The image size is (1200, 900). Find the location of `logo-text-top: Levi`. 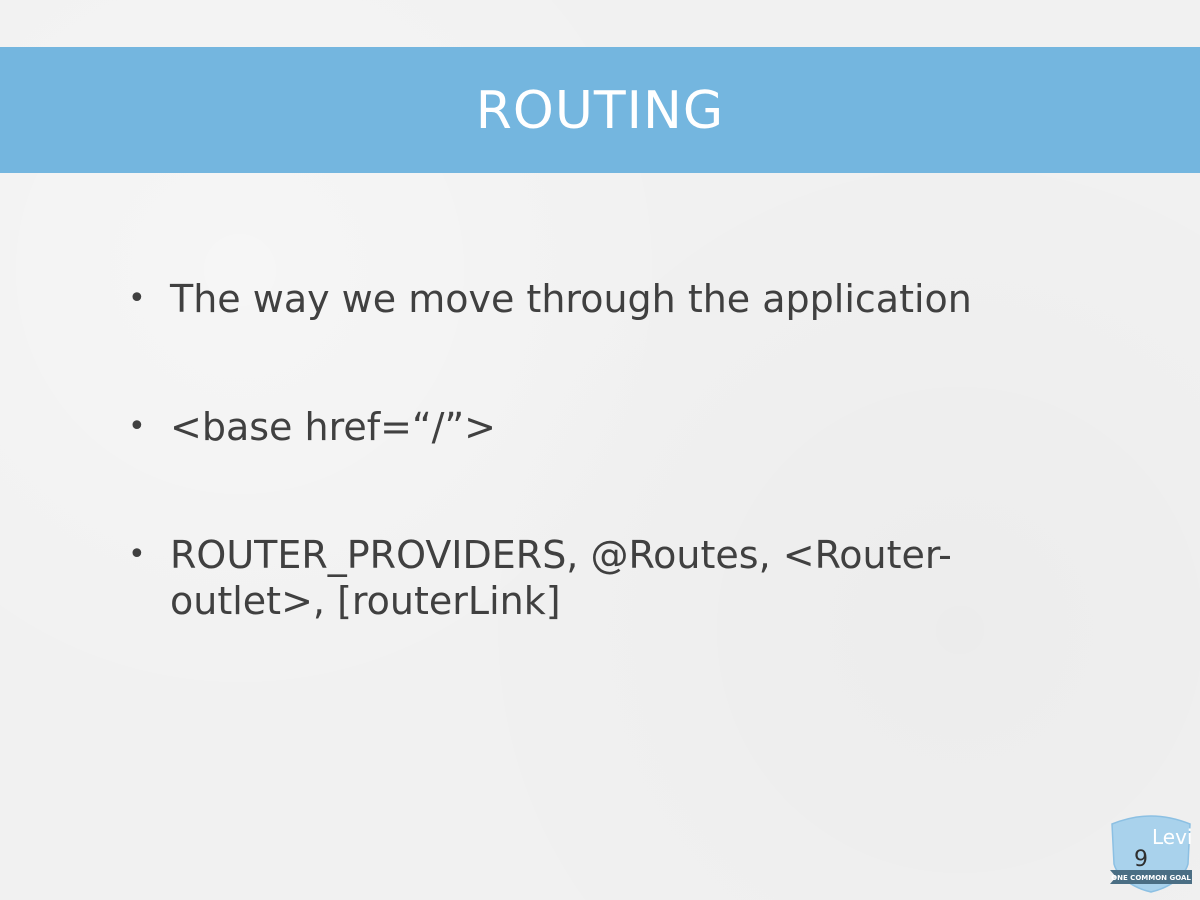

logo-text-top: Levi is located at coordinates (1172, 837).